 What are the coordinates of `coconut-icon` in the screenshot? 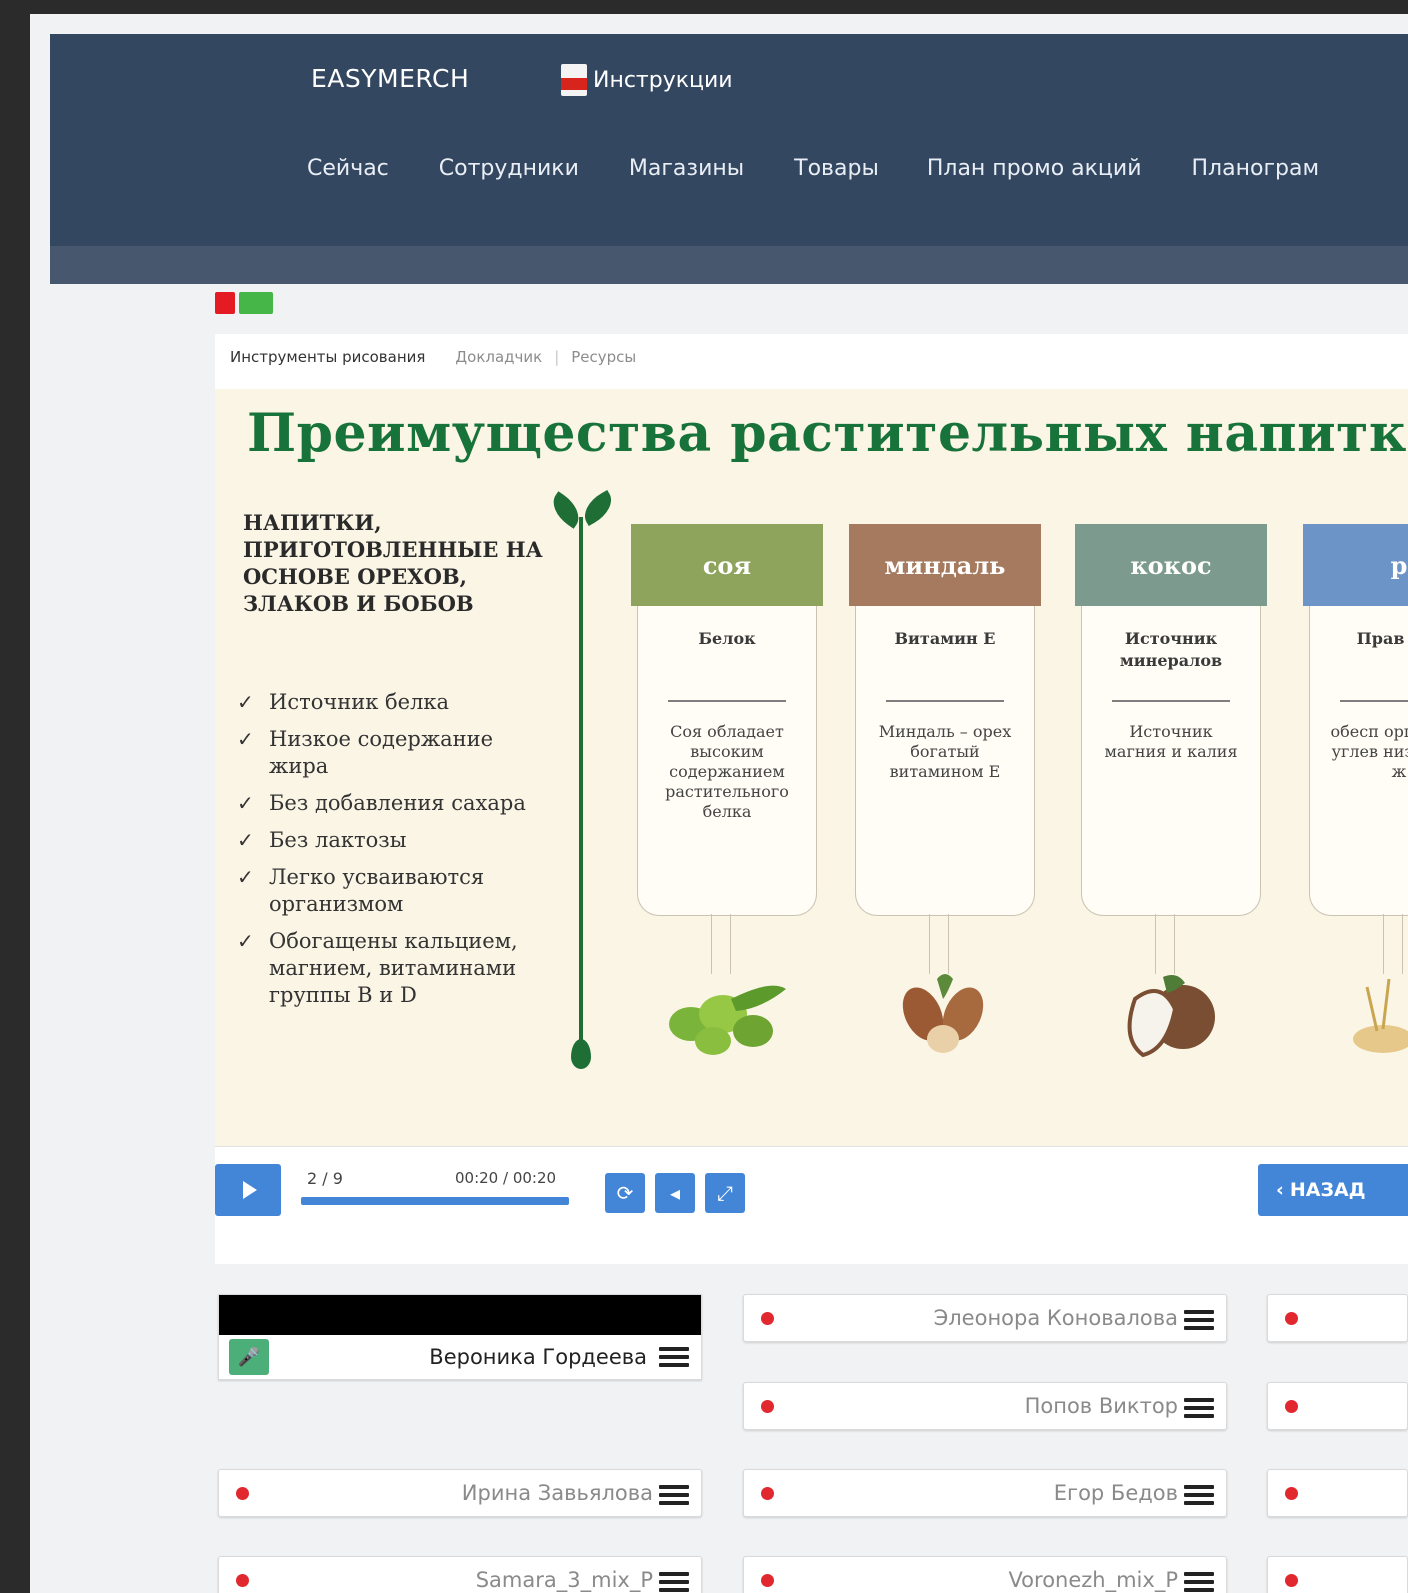 It's located at (1171, 1016).